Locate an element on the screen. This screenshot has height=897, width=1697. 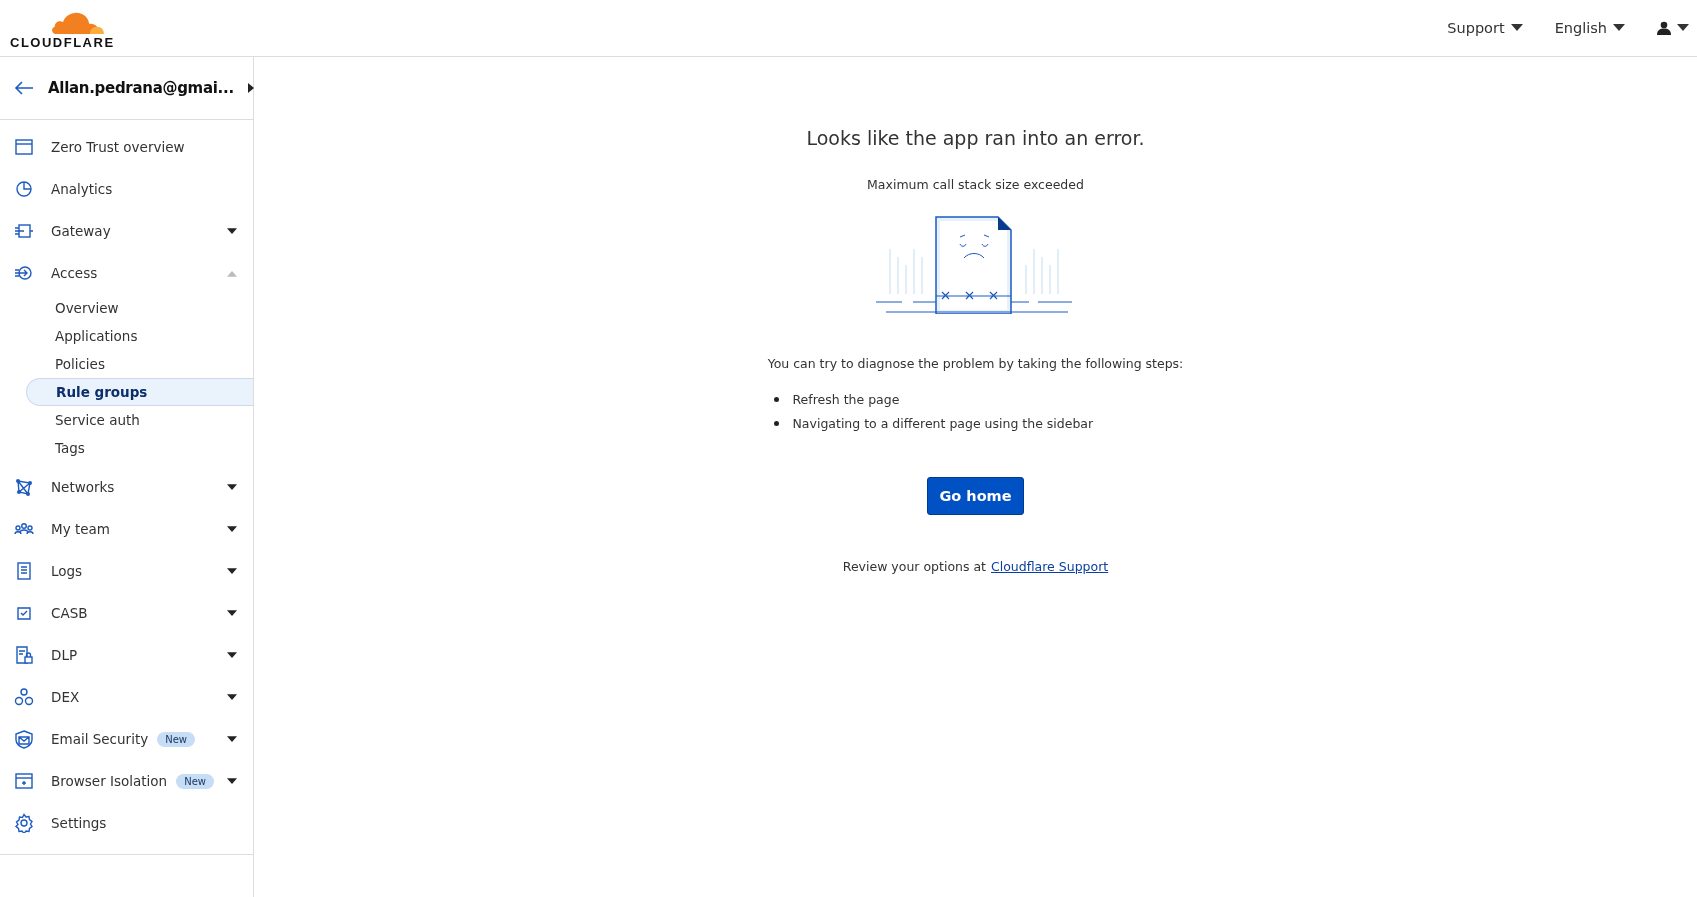
sidebar-item: Zero Trust overview is located at coordinates (126, 147).